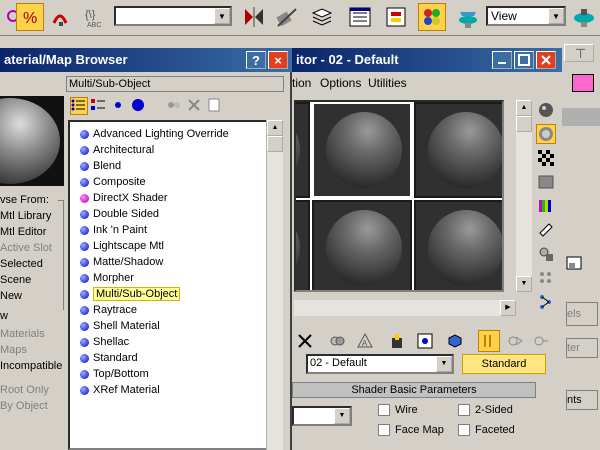 The image size is (600, 450). I want to click on show-map-in-viewport-icon, so click(425, 341).